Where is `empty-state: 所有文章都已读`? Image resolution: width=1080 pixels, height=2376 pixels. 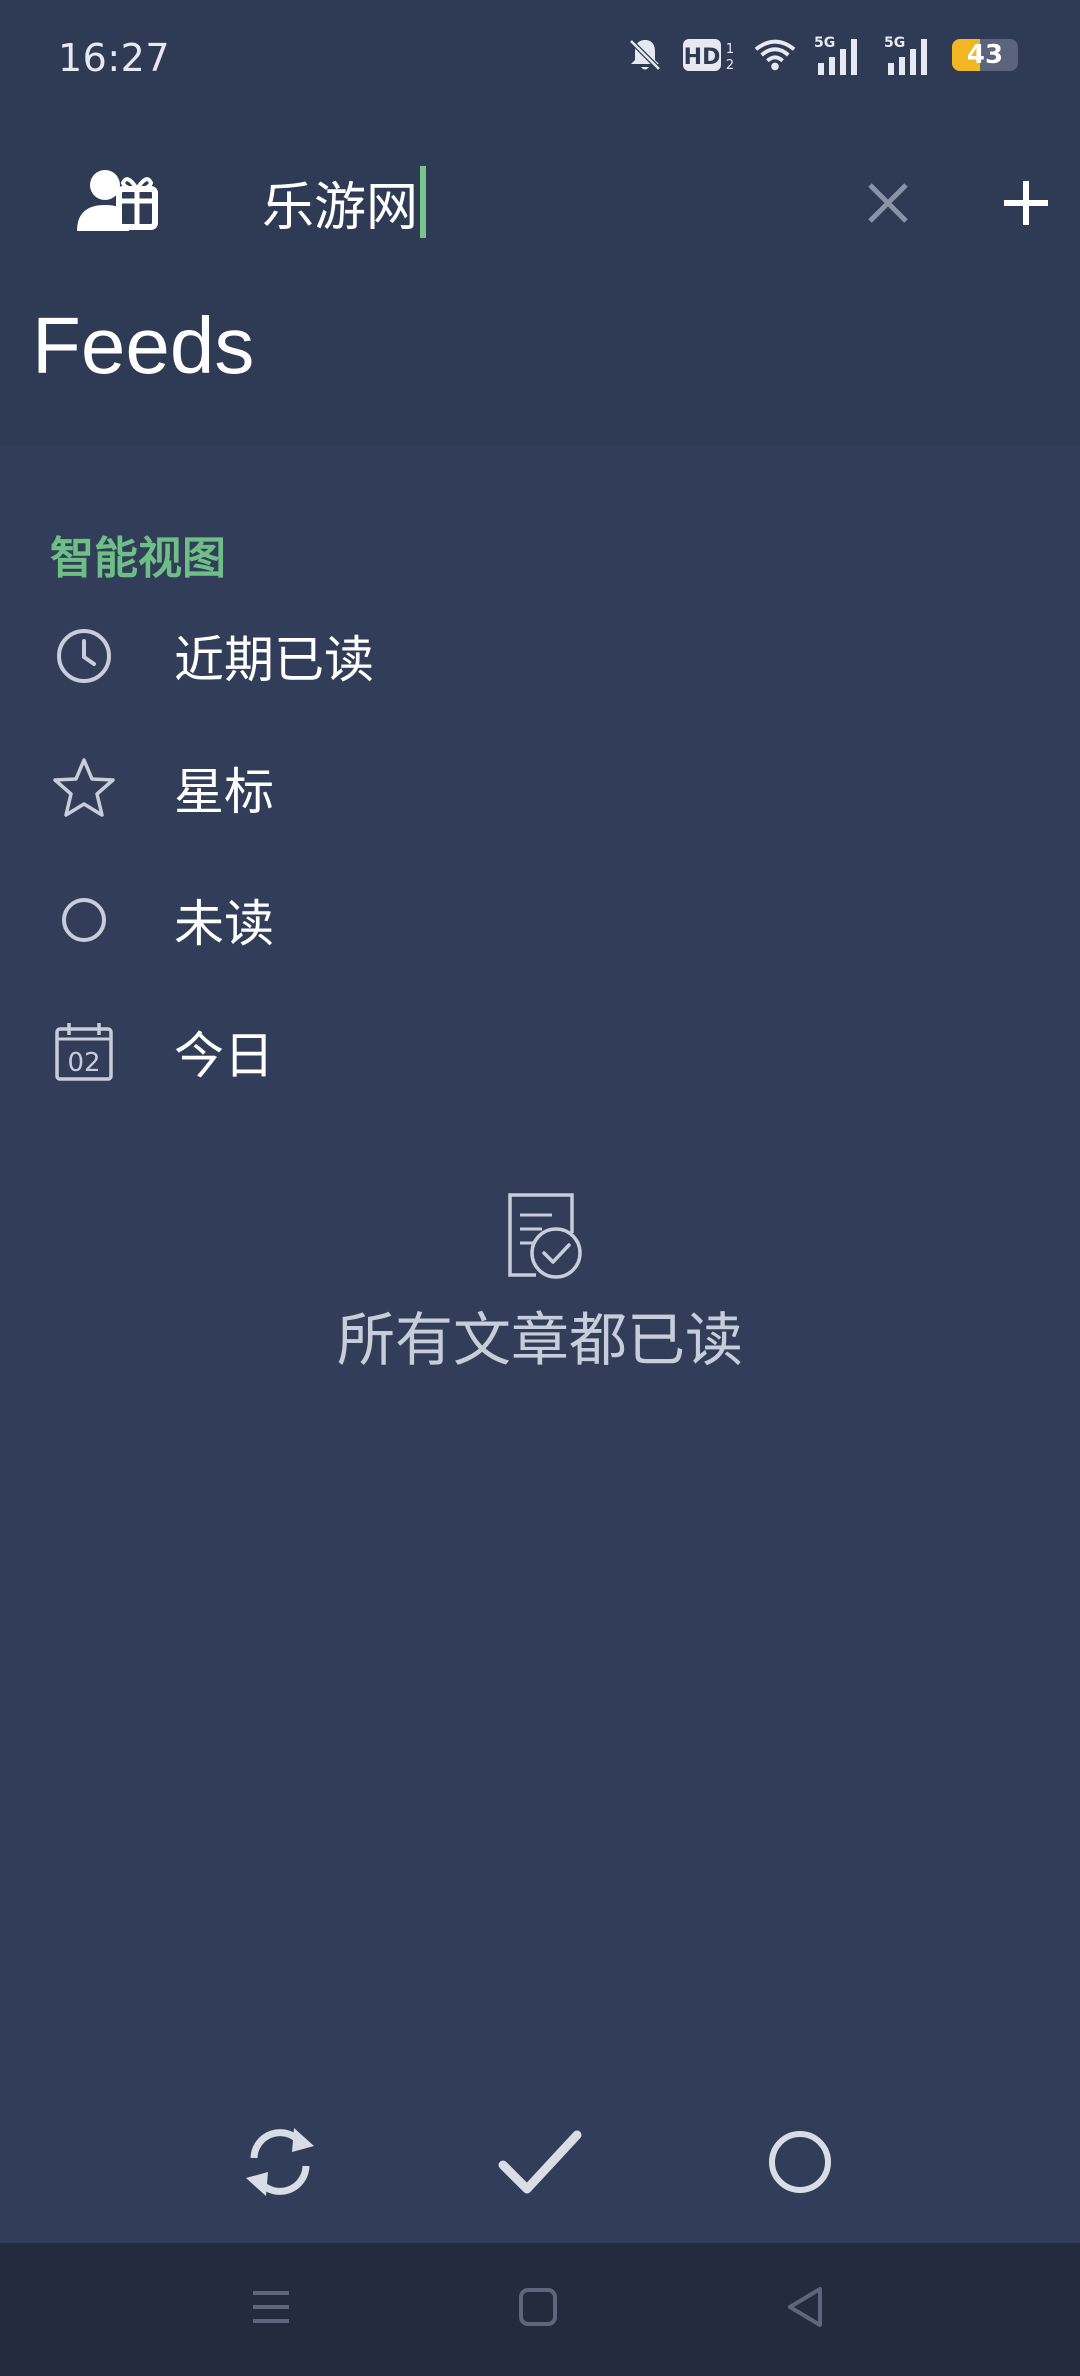
empty-state: 所有文章都已读 is located at coordinates (540, 1281).